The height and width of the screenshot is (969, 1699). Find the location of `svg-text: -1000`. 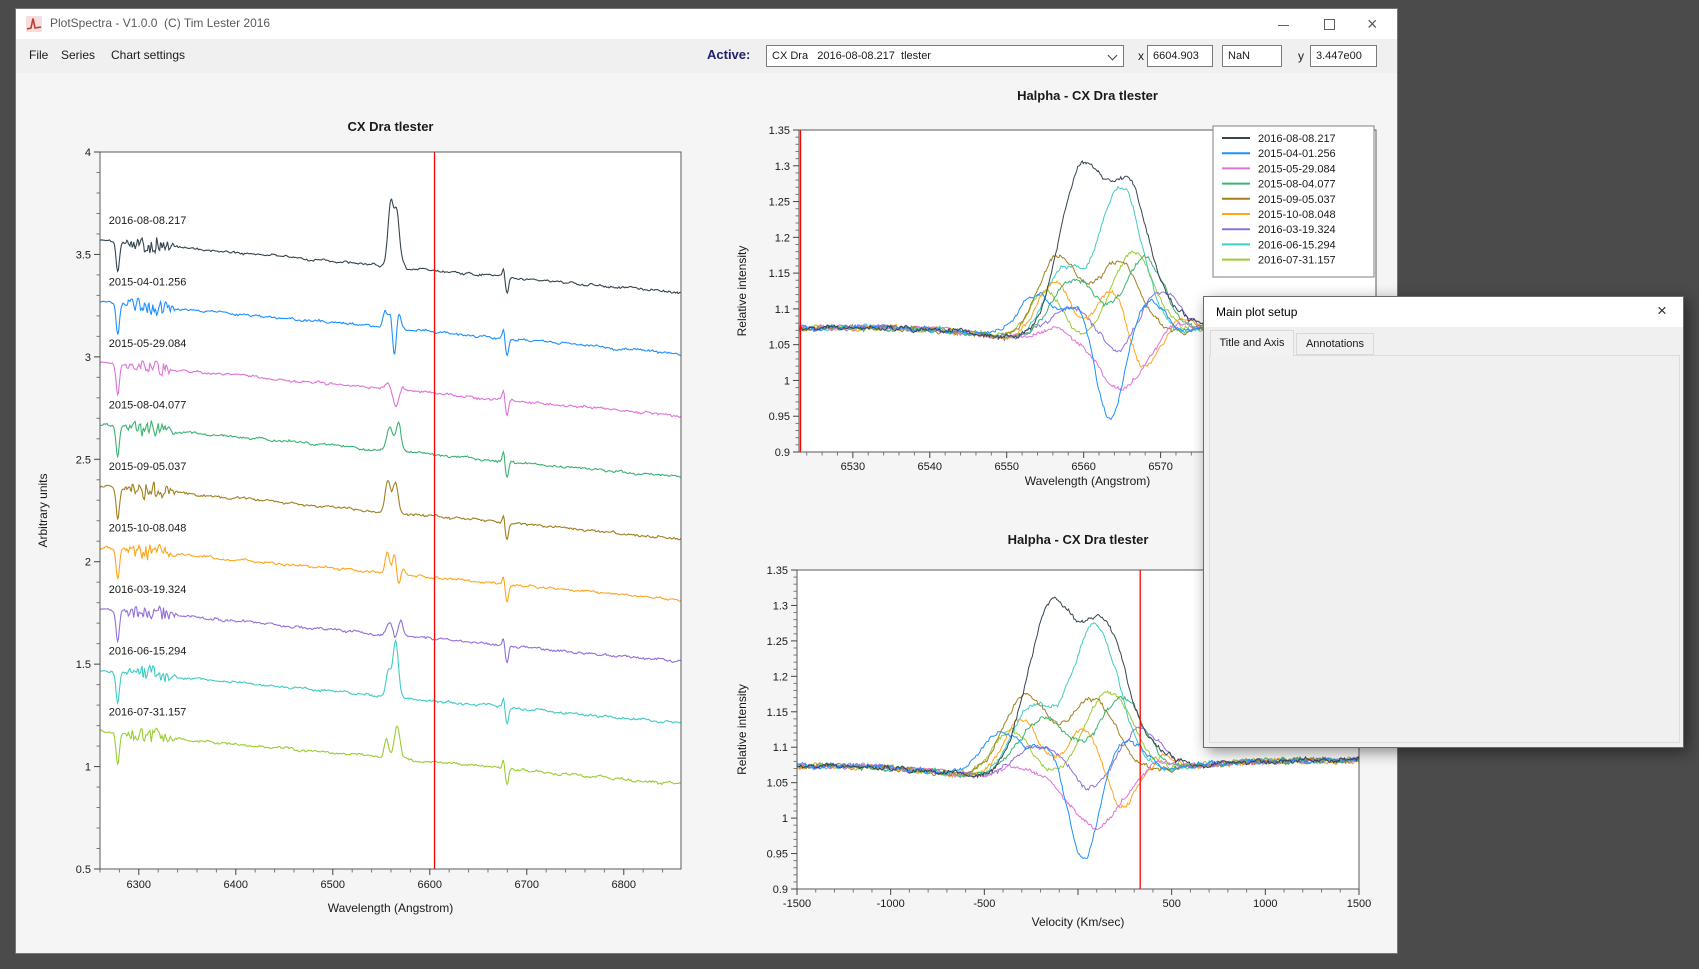

svg-text: -1000 is located at coordinates (891, 904).